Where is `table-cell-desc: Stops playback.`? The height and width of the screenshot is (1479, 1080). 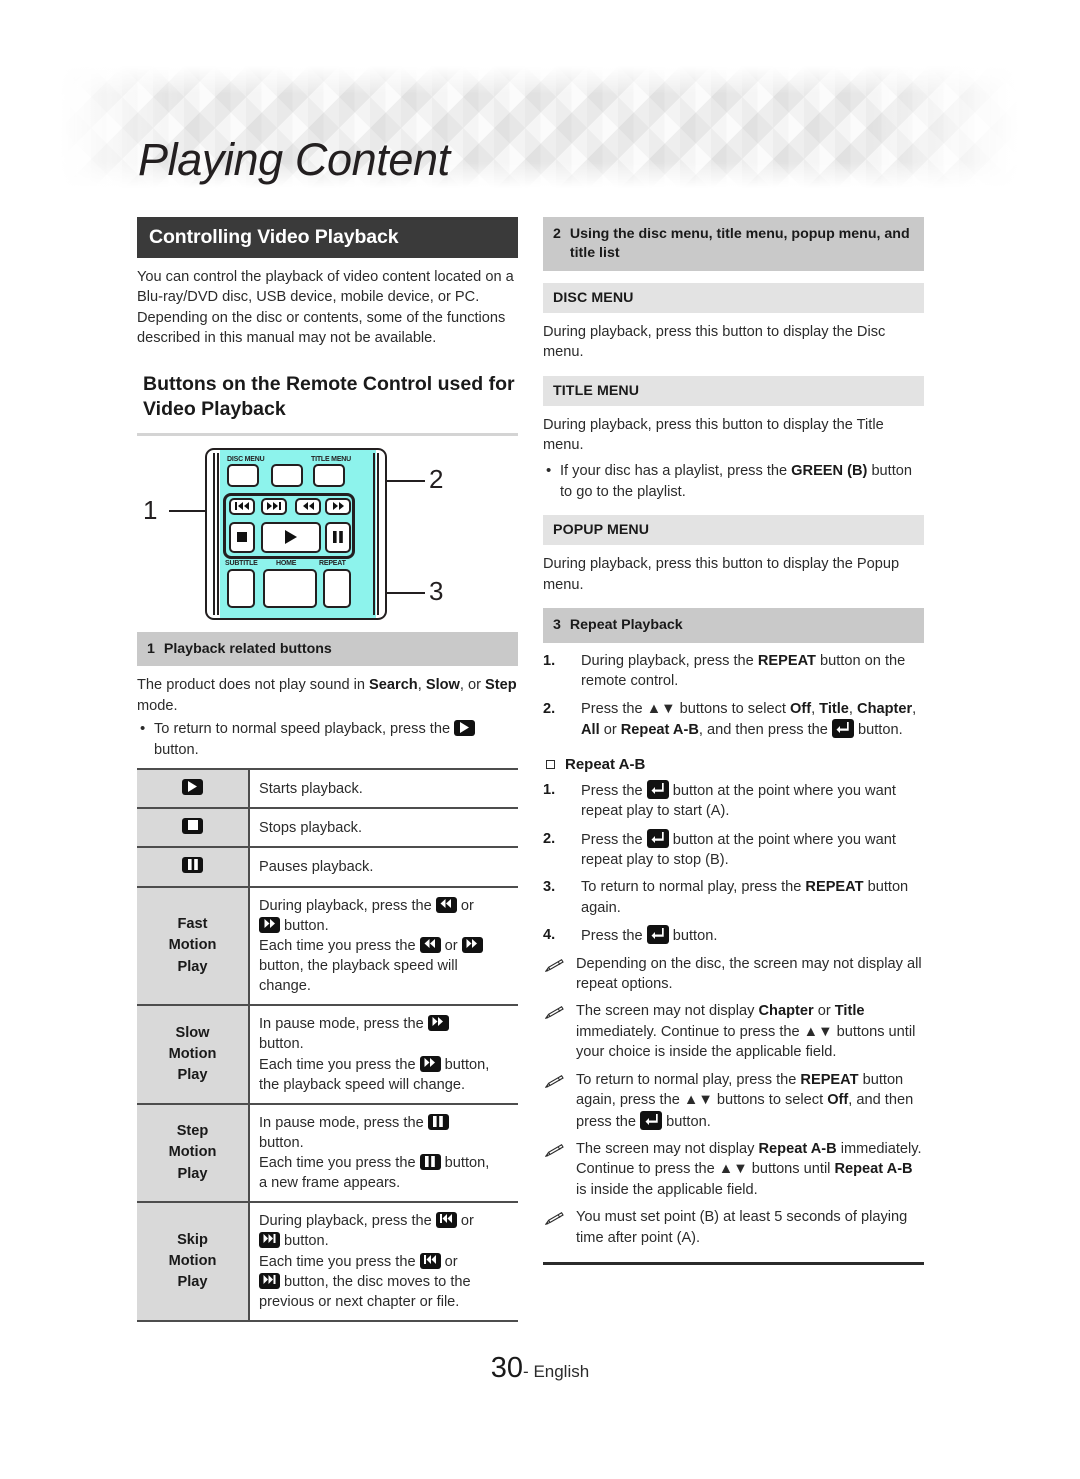
table-cell-desc: Stops playback. is located at coordinates (383, 828).